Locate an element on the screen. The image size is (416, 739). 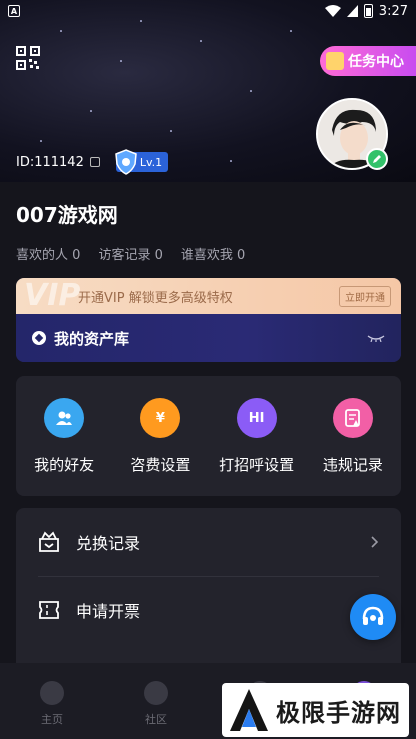
invoice-icon is located at coordinates (49, 610).